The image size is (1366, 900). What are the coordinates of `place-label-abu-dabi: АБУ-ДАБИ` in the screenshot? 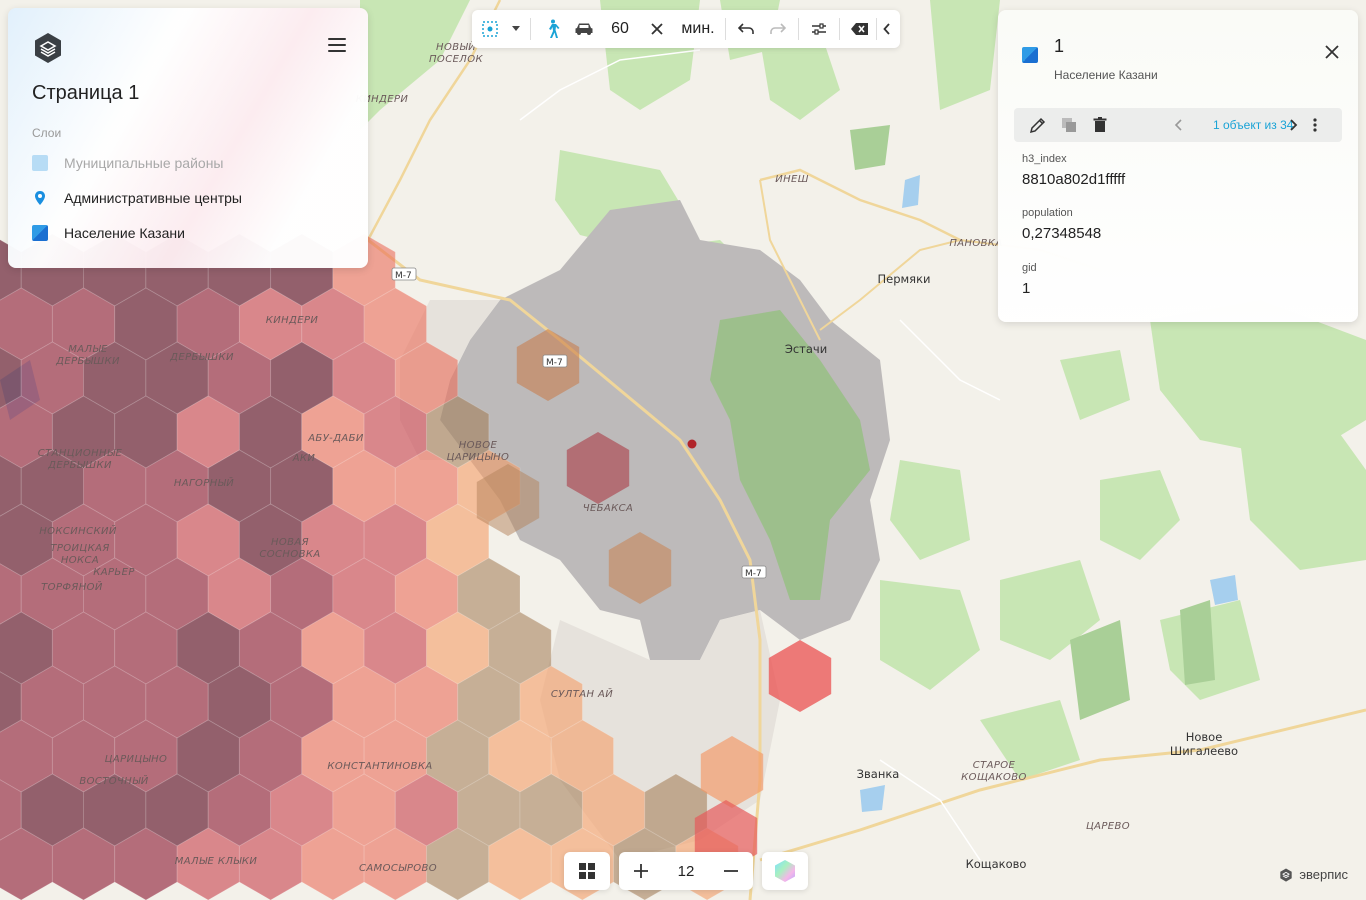 It's located at (335, 438).